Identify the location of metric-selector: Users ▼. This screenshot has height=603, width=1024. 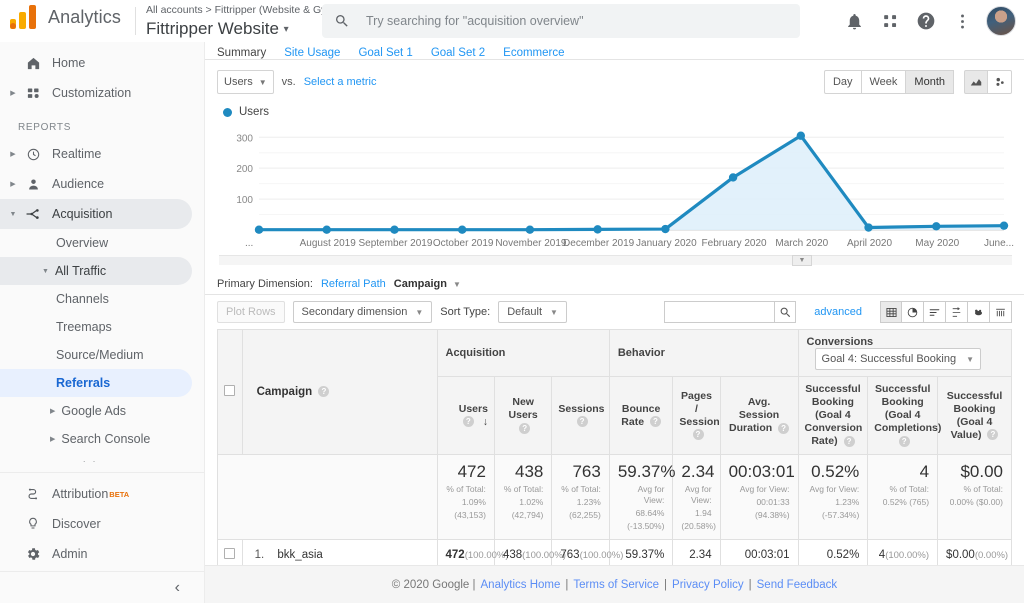
(245, 82).